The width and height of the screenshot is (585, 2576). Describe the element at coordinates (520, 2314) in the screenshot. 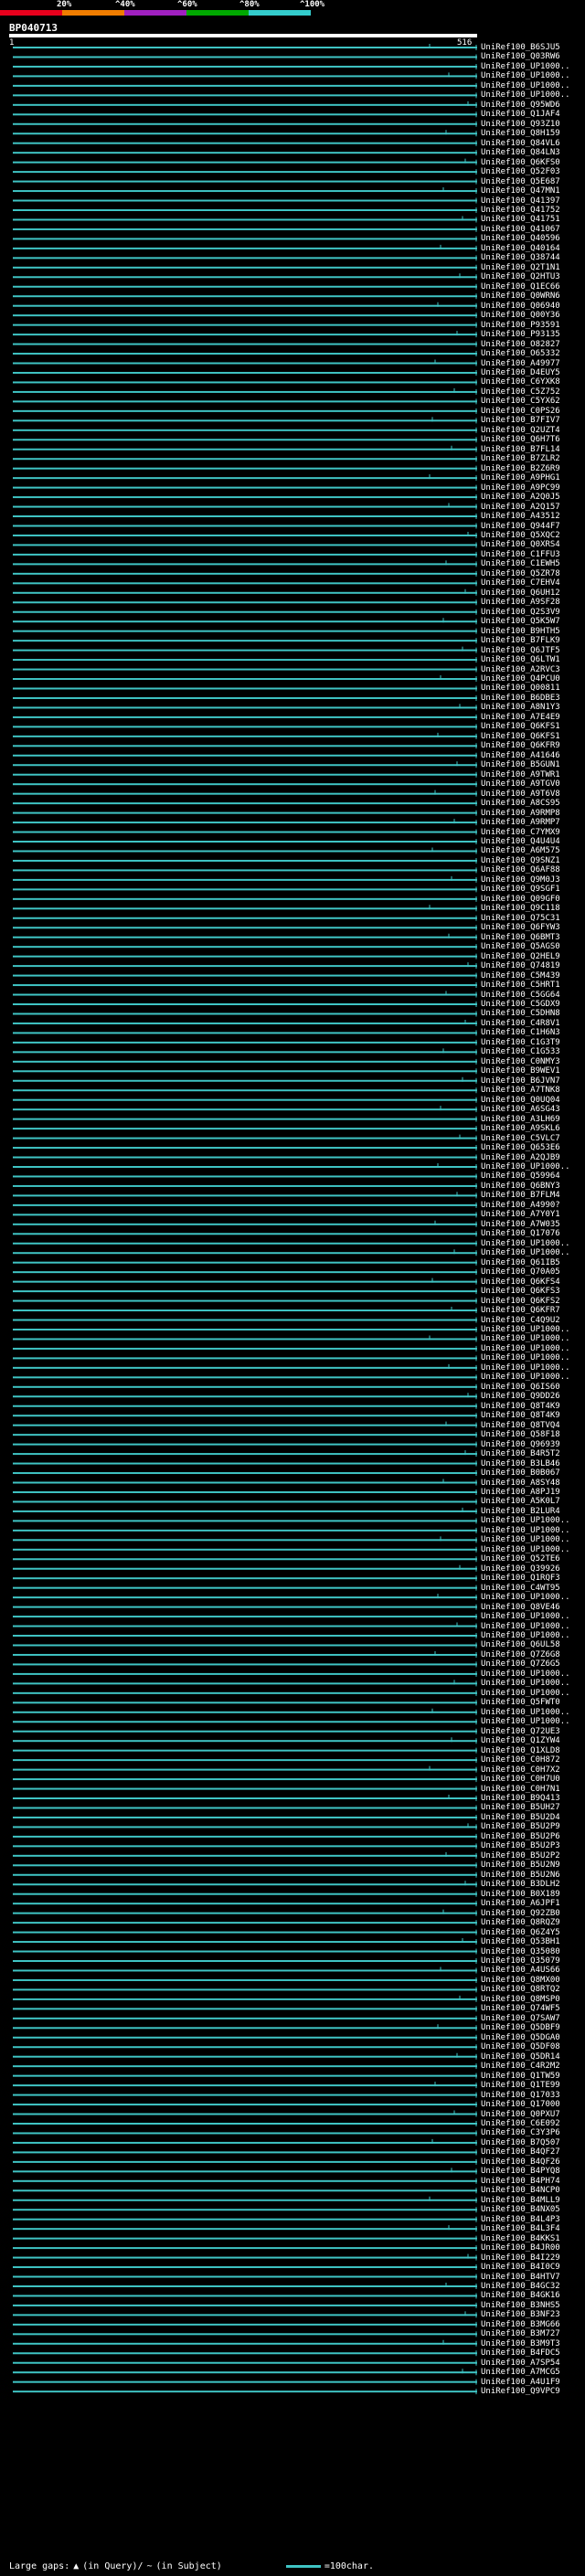

I see `hit-label: UniRef100_B3NF23` at that location.